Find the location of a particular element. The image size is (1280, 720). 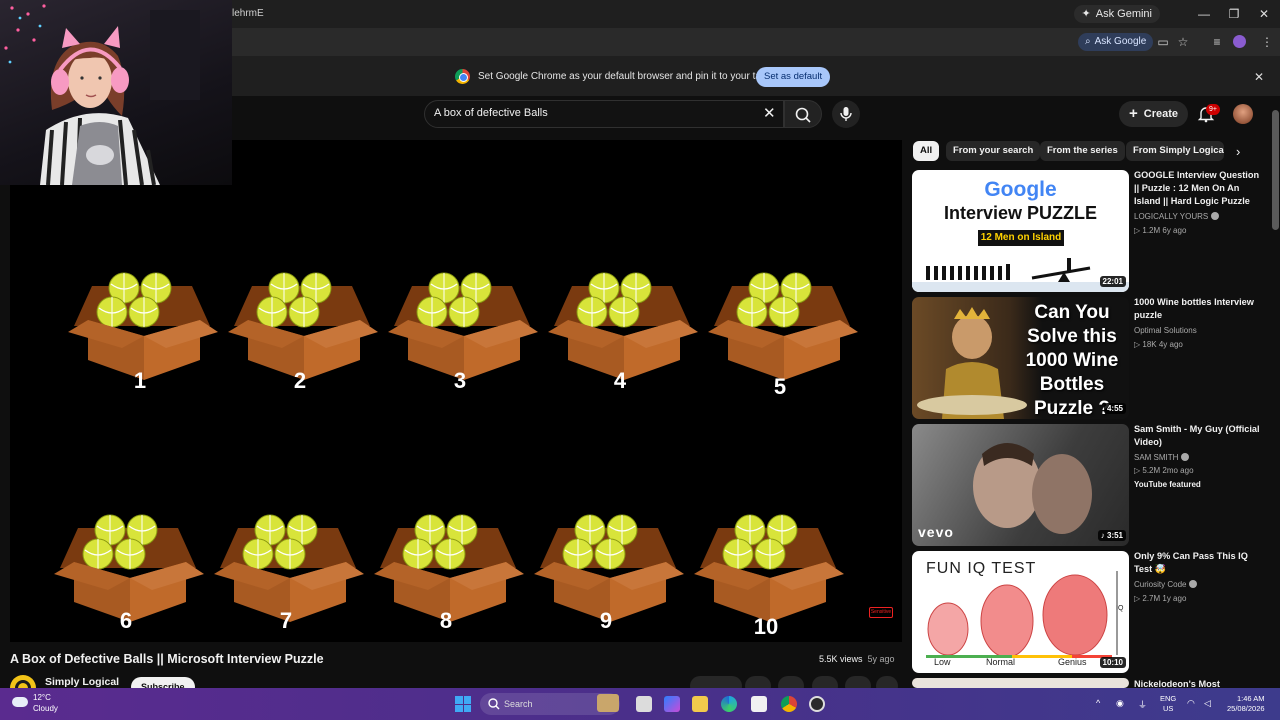

infobar-close-icon: ✕ is located at coordinates (1259, 77).